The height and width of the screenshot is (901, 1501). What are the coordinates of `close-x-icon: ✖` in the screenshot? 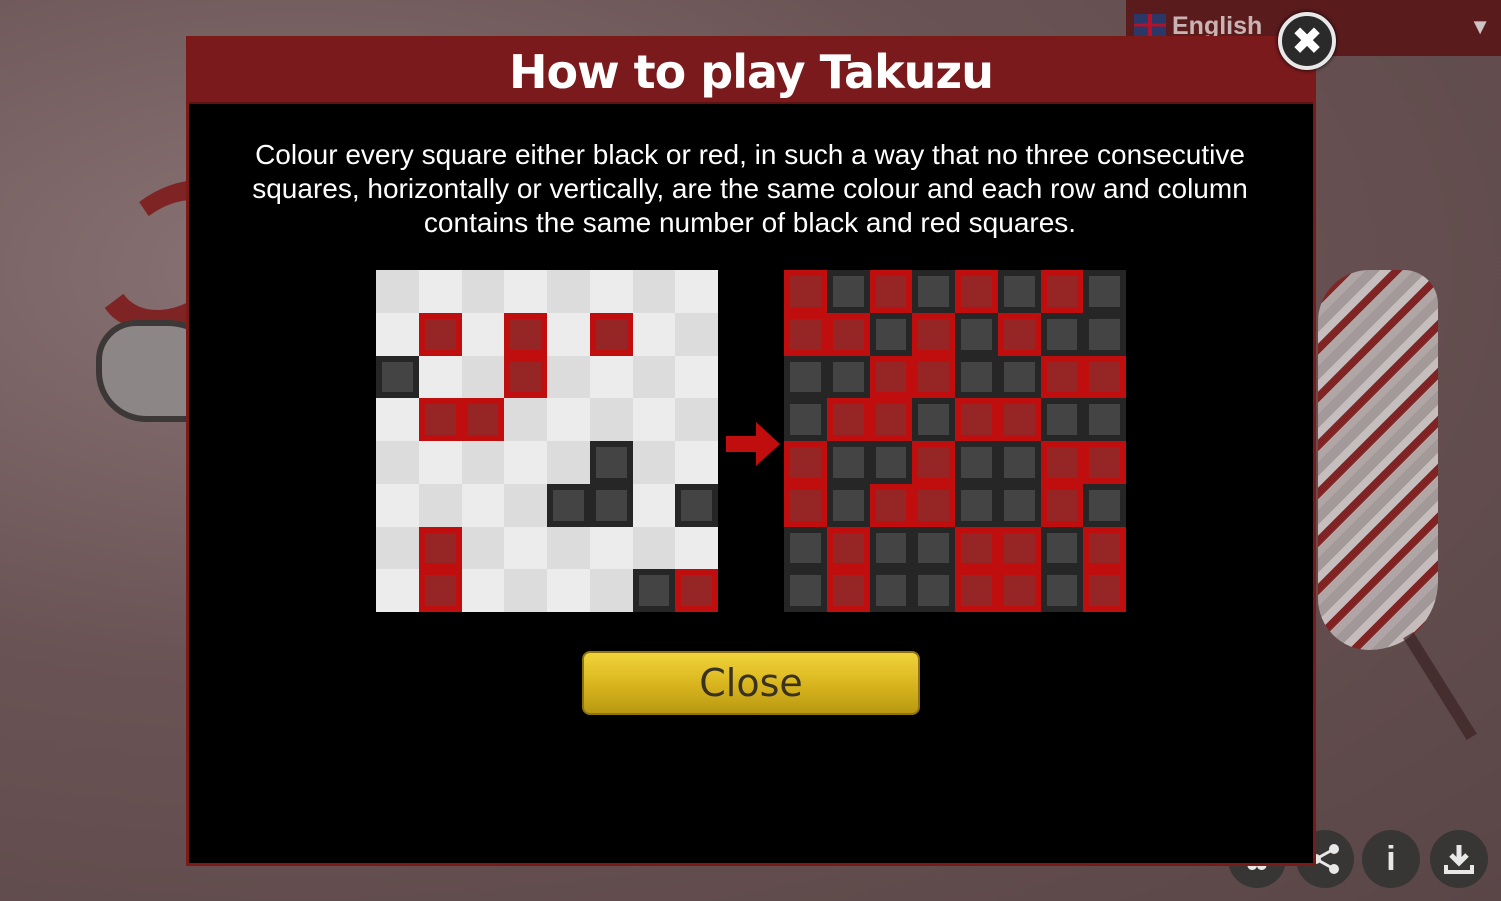 It's located at (1307, 41).